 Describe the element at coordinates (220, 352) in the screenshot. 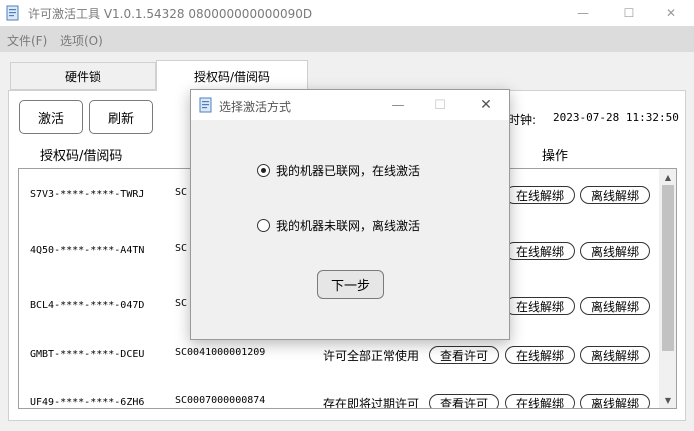

I see `serial-number: SC0041000001209` at that location.